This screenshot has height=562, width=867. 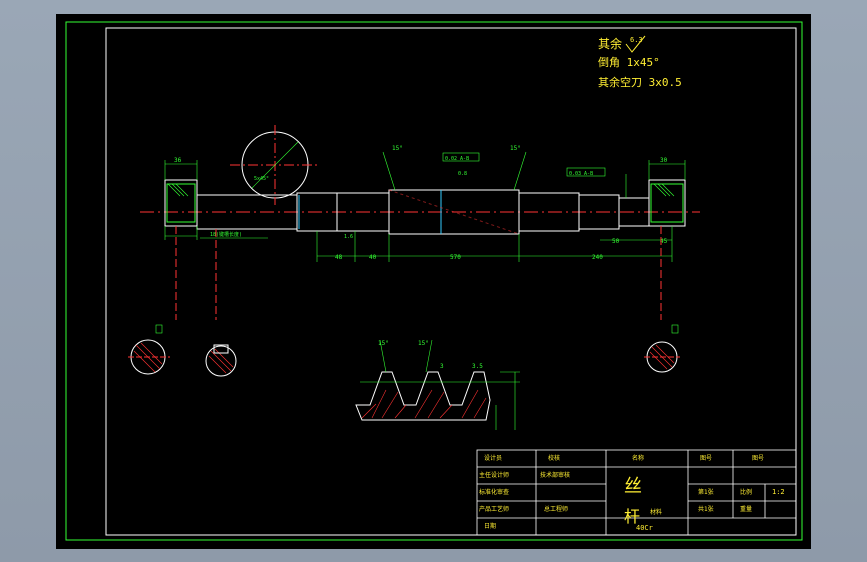 What do you see at coordinates (706, 509) in the screenshot?
I see `tb-total: 共1张` at bounding box center [706, 509].